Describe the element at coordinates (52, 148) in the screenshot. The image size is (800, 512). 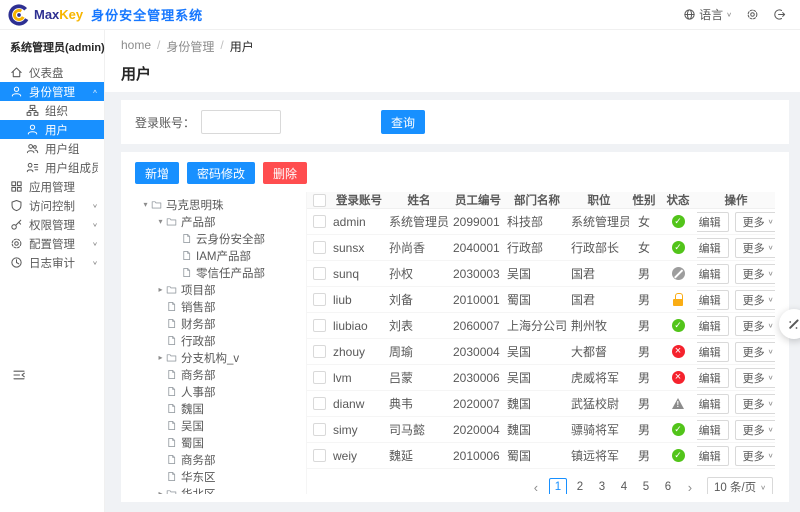
I see `sidebar-item: 用户组` at that location.